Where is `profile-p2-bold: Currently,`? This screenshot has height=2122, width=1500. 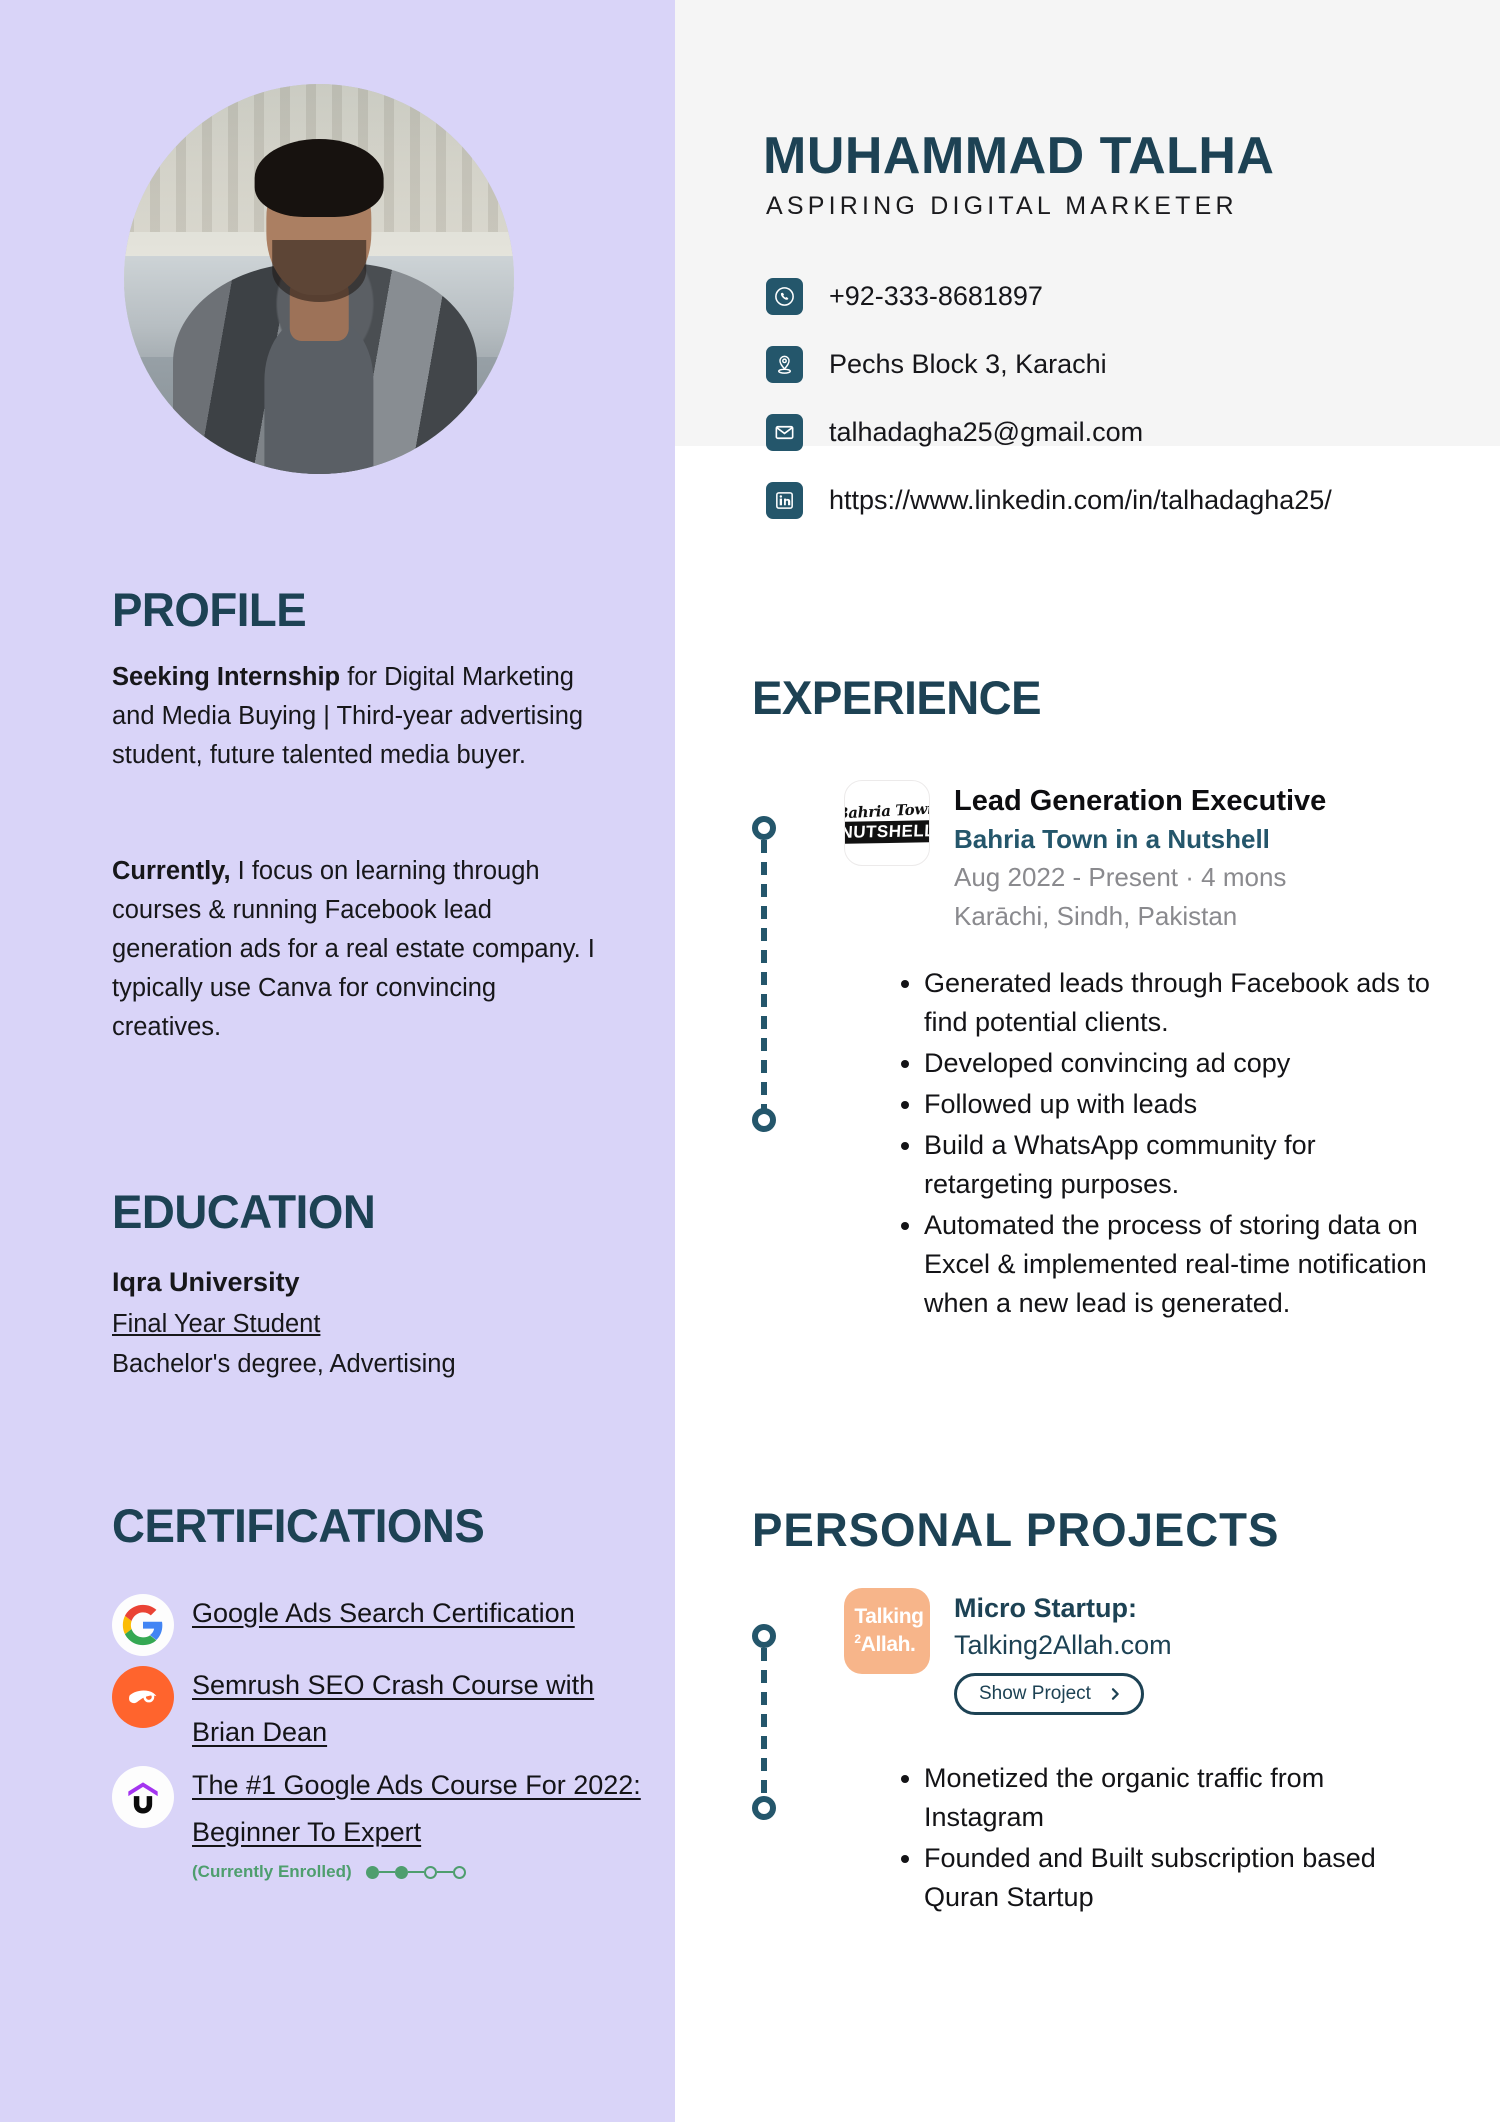
profile-p2-bold: Currently, is located at coordinates (171, 871).